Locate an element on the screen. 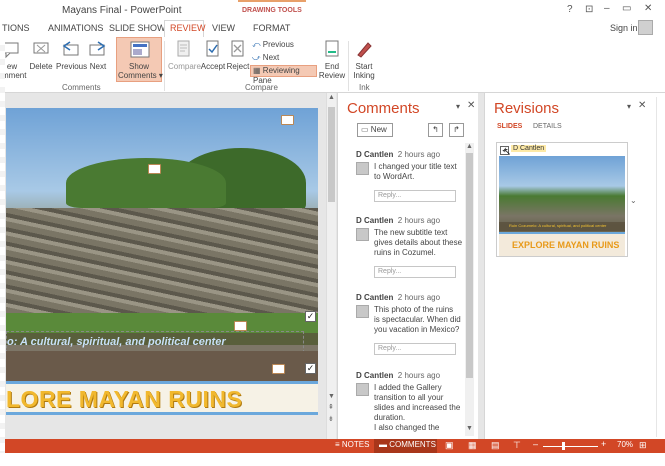  ribbon-divider is located at coordinates (164, 66).